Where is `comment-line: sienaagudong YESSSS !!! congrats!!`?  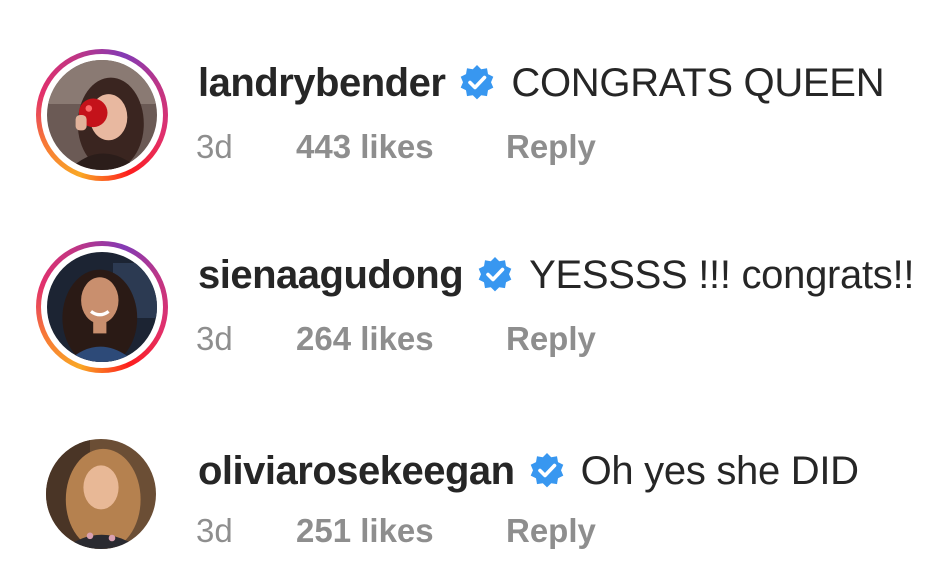
comment-line: sienaagudong YESSSS !!! congrats!! is located at coordinates (556, 275).